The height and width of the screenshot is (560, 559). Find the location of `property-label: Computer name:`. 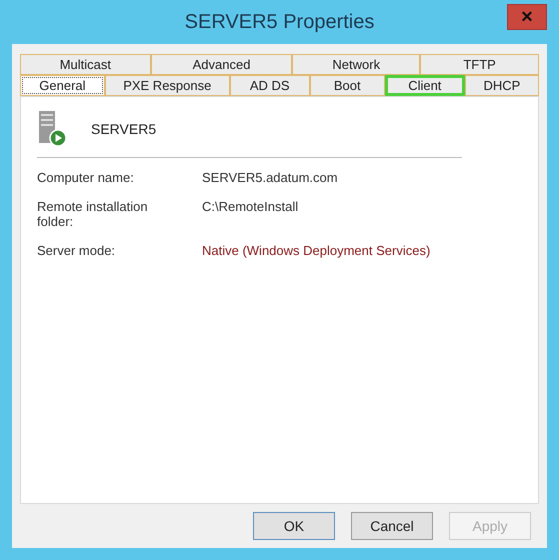

property-label: Computer name: is located at coordinates (86, 177).